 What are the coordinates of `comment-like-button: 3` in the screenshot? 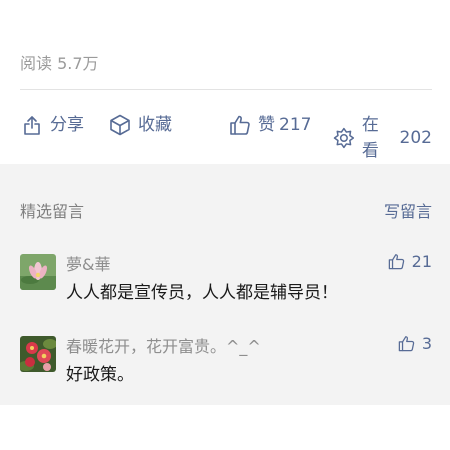 It's located at (414, 343).